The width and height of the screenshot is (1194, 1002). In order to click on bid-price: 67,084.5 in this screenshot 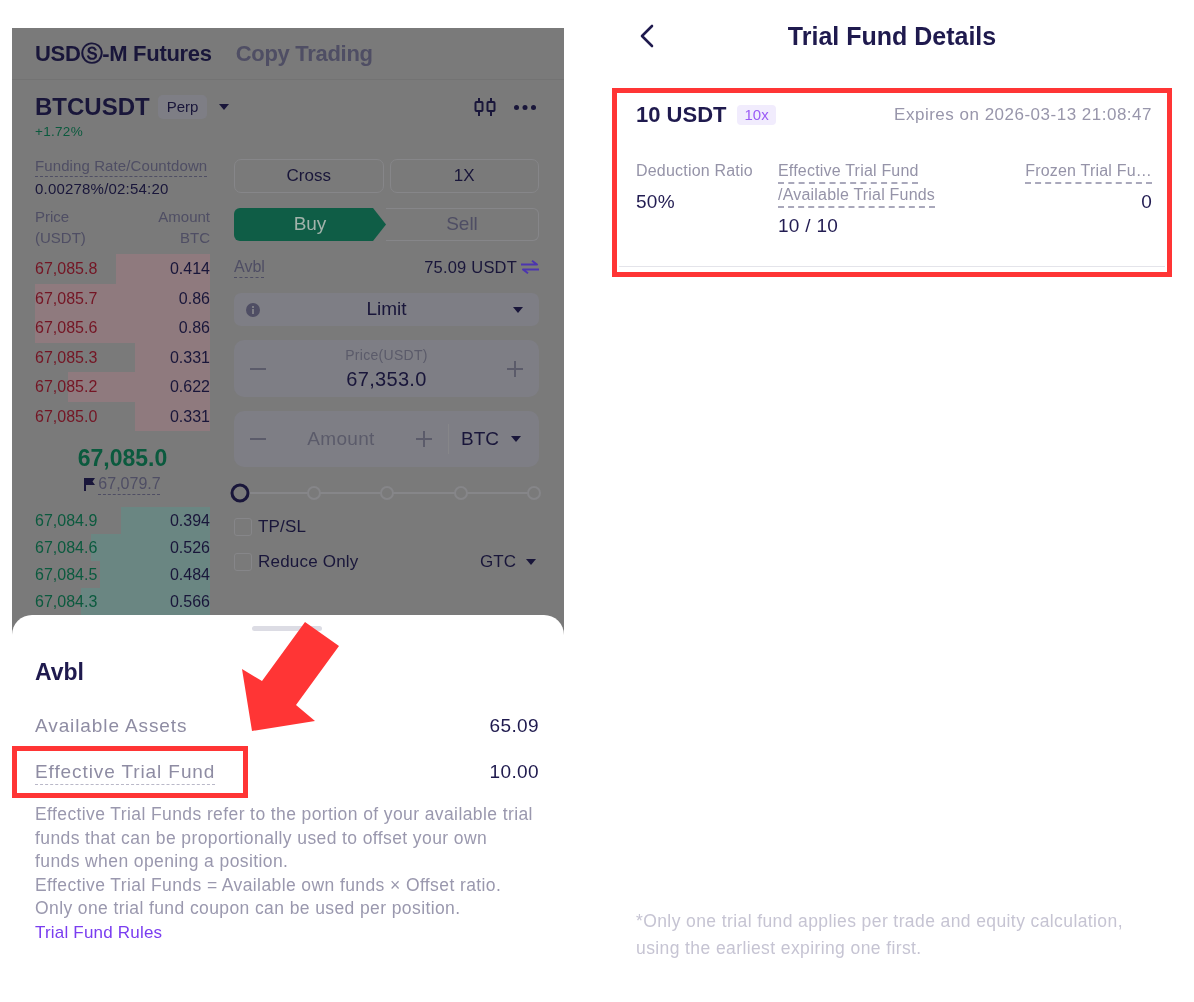, I will do `click(66, 574)`.